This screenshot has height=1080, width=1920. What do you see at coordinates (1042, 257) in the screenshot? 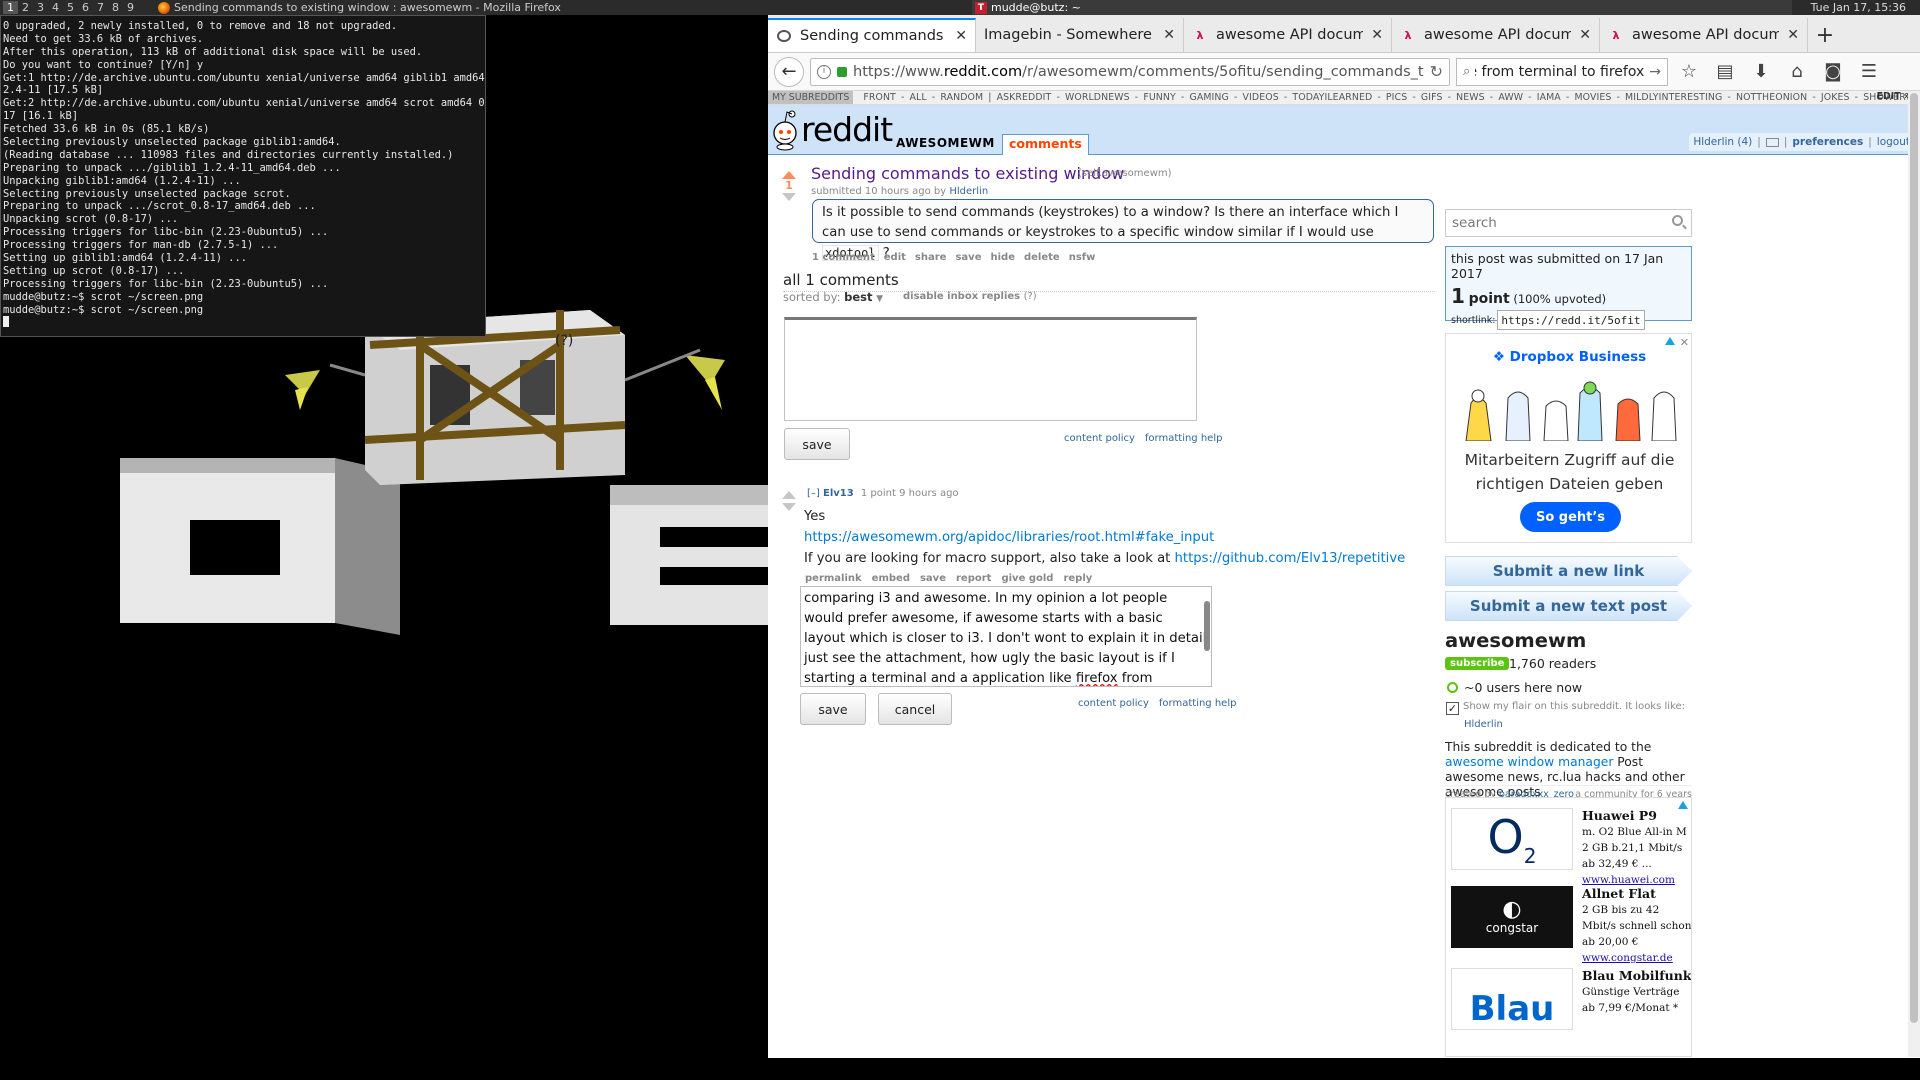
I see `delete-link: delete` at bounding box center [1042, 257].